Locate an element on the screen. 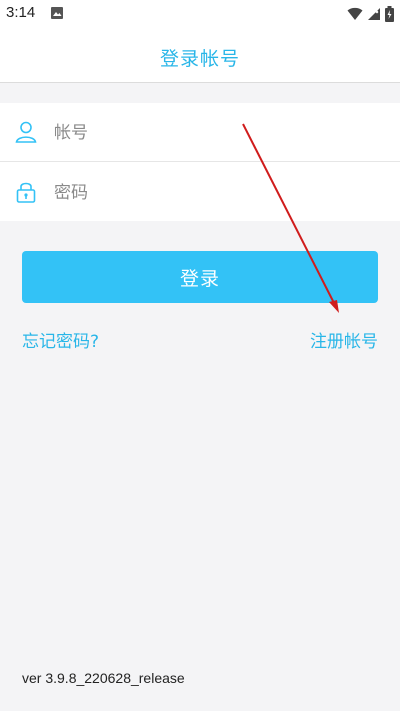 Image resolution: width=400 pixels, height=711 pixels. status-icons is located at coordinates (370, 14).